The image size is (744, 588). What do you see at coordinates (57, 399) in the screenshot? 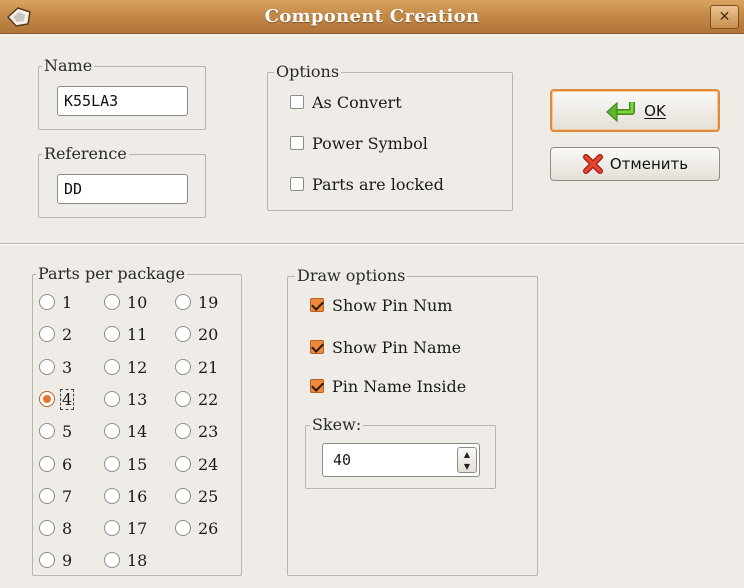
I see `parts-radio-4: 4` at bounding box center [57, 399].